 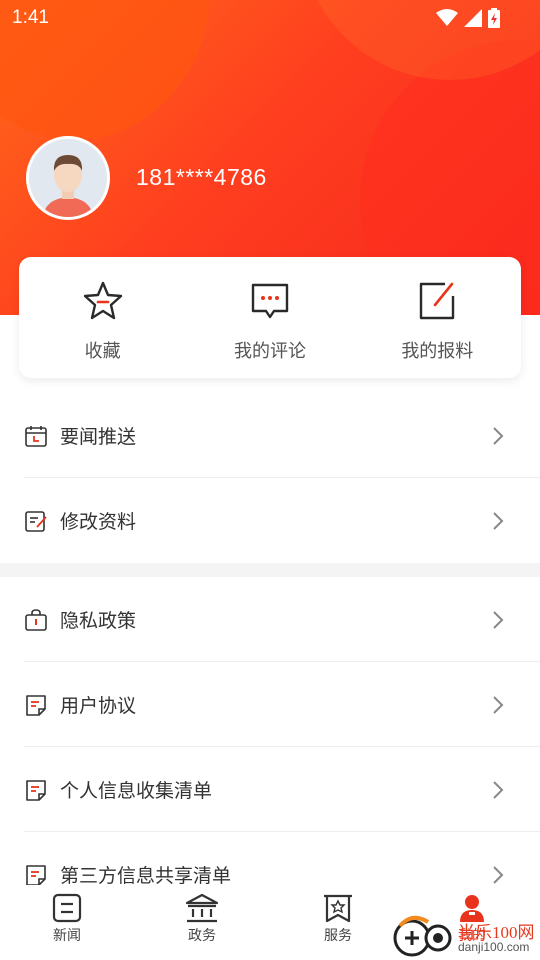 I want to click on edit-icon, so click(x=437, y=301).